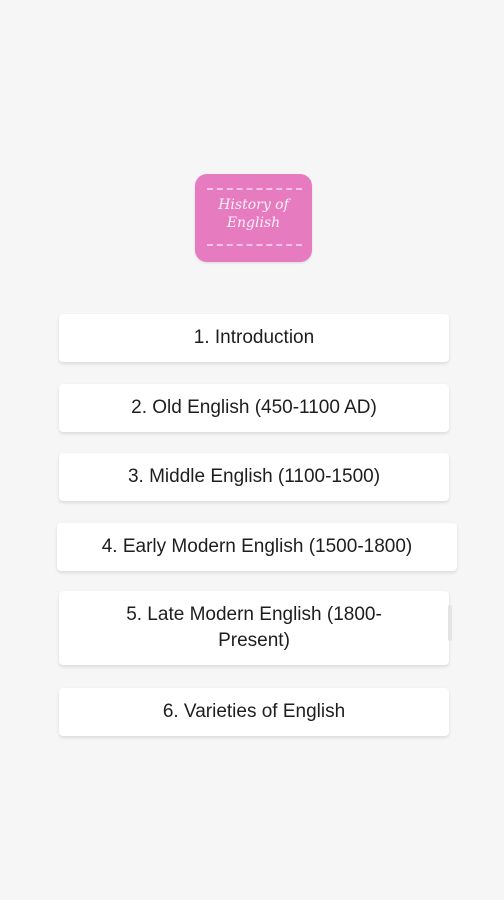 The image size is (504, 900). What do you see at coordinates (254, 245) in the screenshot?
I see `logo-dashed-line-bottom` at bounding box center [254, 245].